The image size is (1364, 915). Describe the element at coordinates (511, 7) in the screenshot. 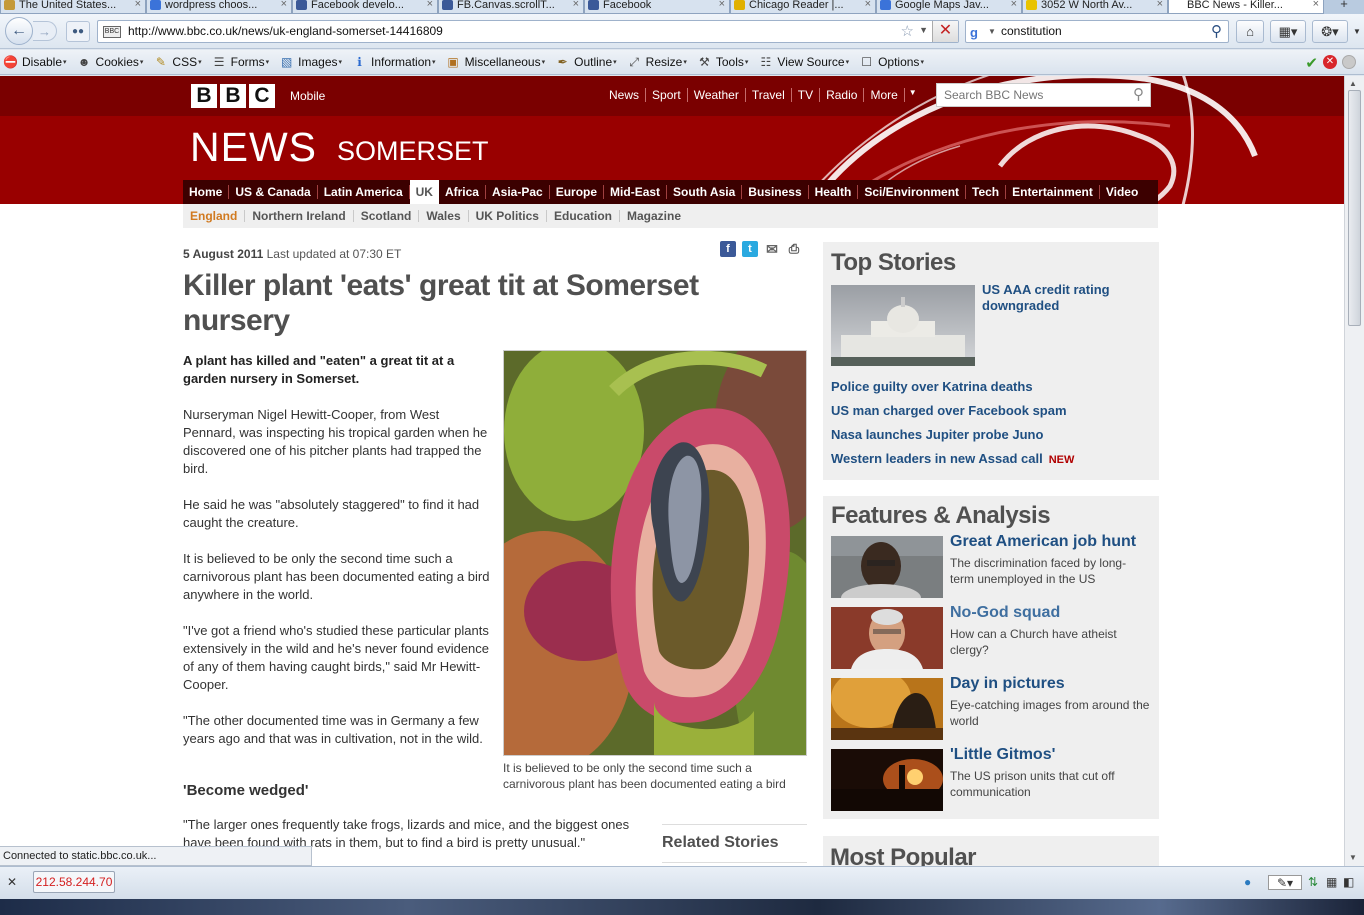

I see `browser-tab: FB.Canvas.scrollT... ×` at that location.